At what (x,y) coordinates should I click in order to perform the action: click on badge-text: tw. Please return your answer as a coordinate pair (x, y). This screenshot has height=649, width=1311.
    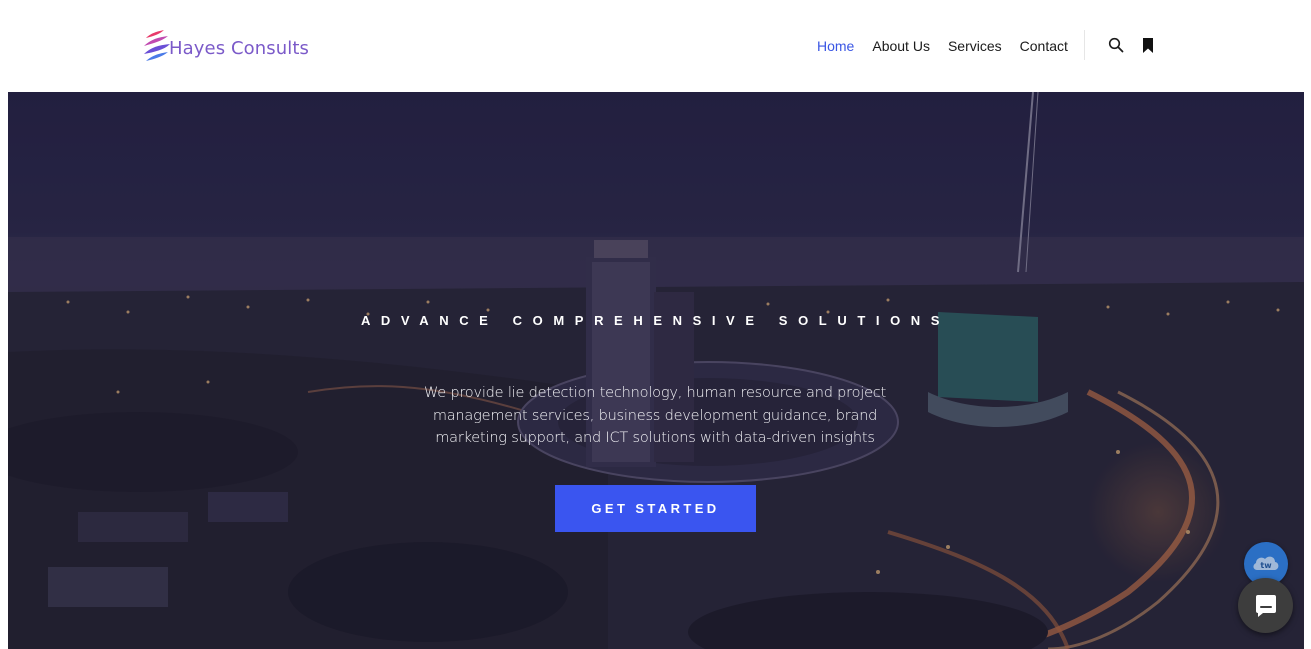
    Looking at the image, I should click on (1266, 565).